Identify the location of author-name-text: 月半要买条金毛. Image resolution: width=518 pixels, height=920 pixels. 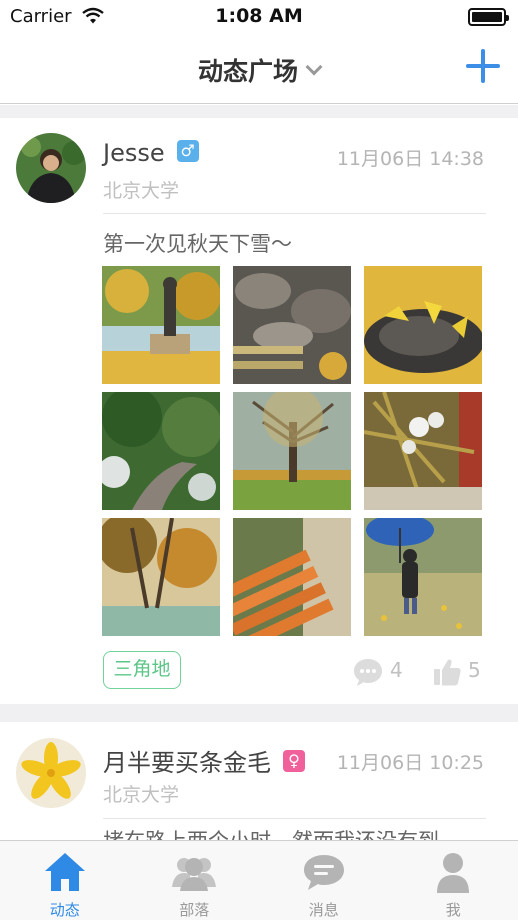
(187, 763).